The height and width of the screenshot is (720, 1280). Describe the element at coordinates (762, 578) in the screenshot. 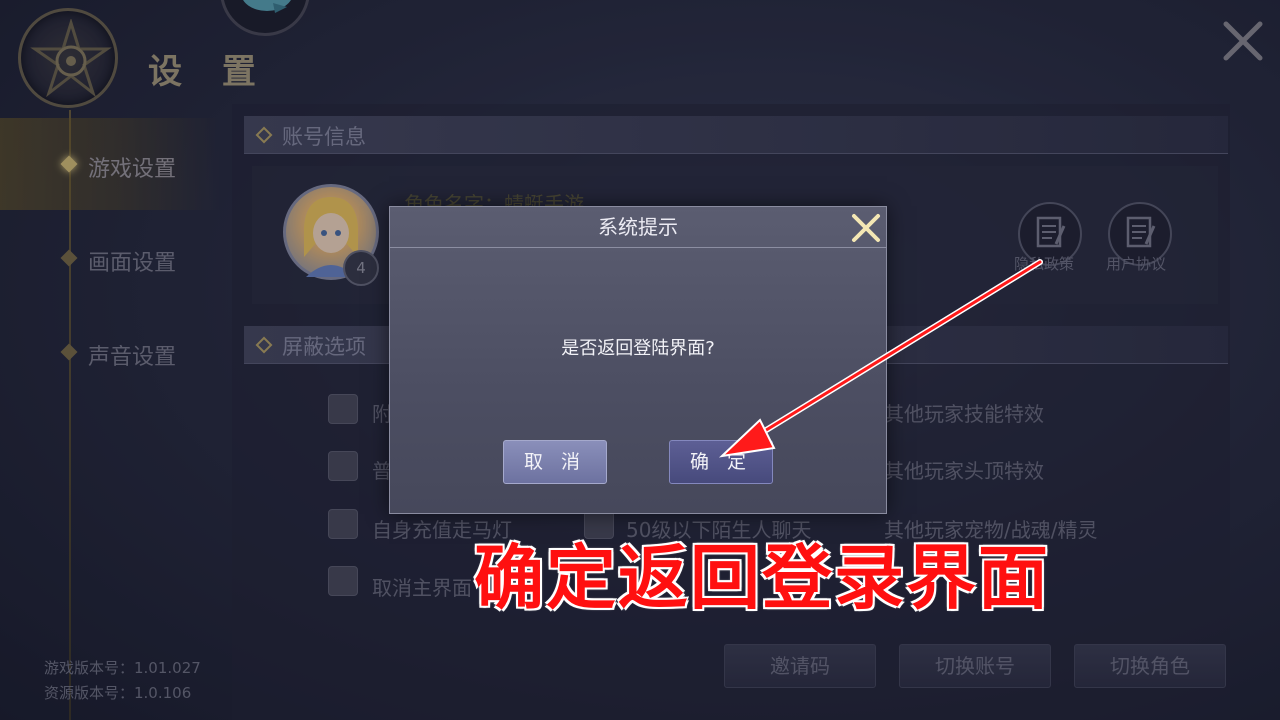

I see `annotation-text: 确定返回登录界面` at that location.